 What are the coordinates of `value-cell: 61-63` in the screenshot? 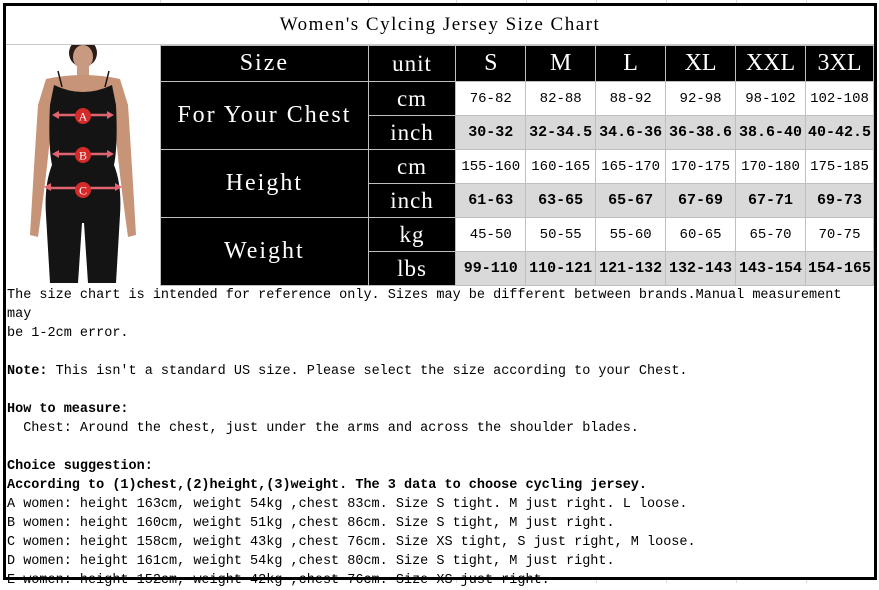 It's located at (491, 200).